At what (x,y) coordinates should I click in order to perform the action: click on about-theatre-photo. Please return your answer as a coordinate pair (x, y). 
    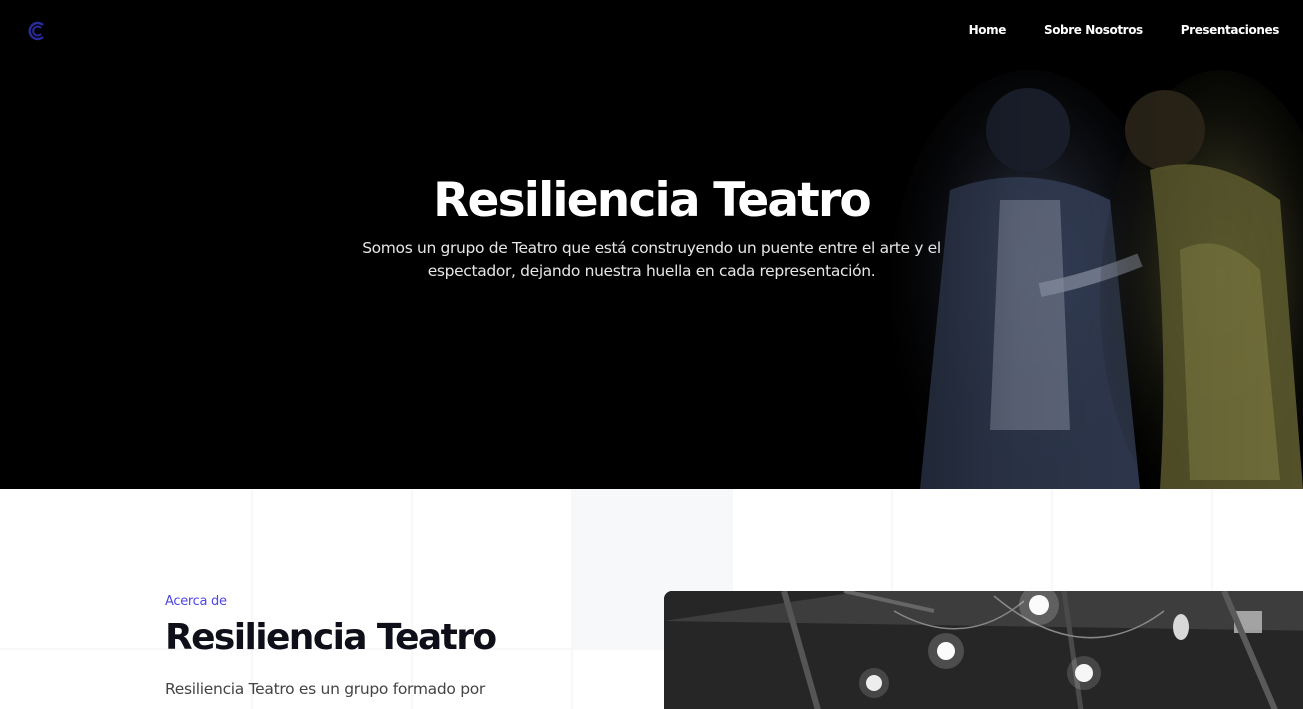
    Looking at the image, I should click on (983, 650).